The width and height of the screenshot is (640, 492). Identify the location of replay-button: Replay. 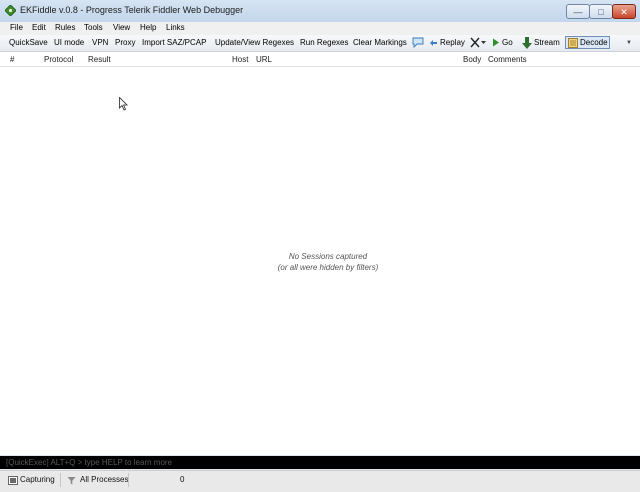
(452, 42).